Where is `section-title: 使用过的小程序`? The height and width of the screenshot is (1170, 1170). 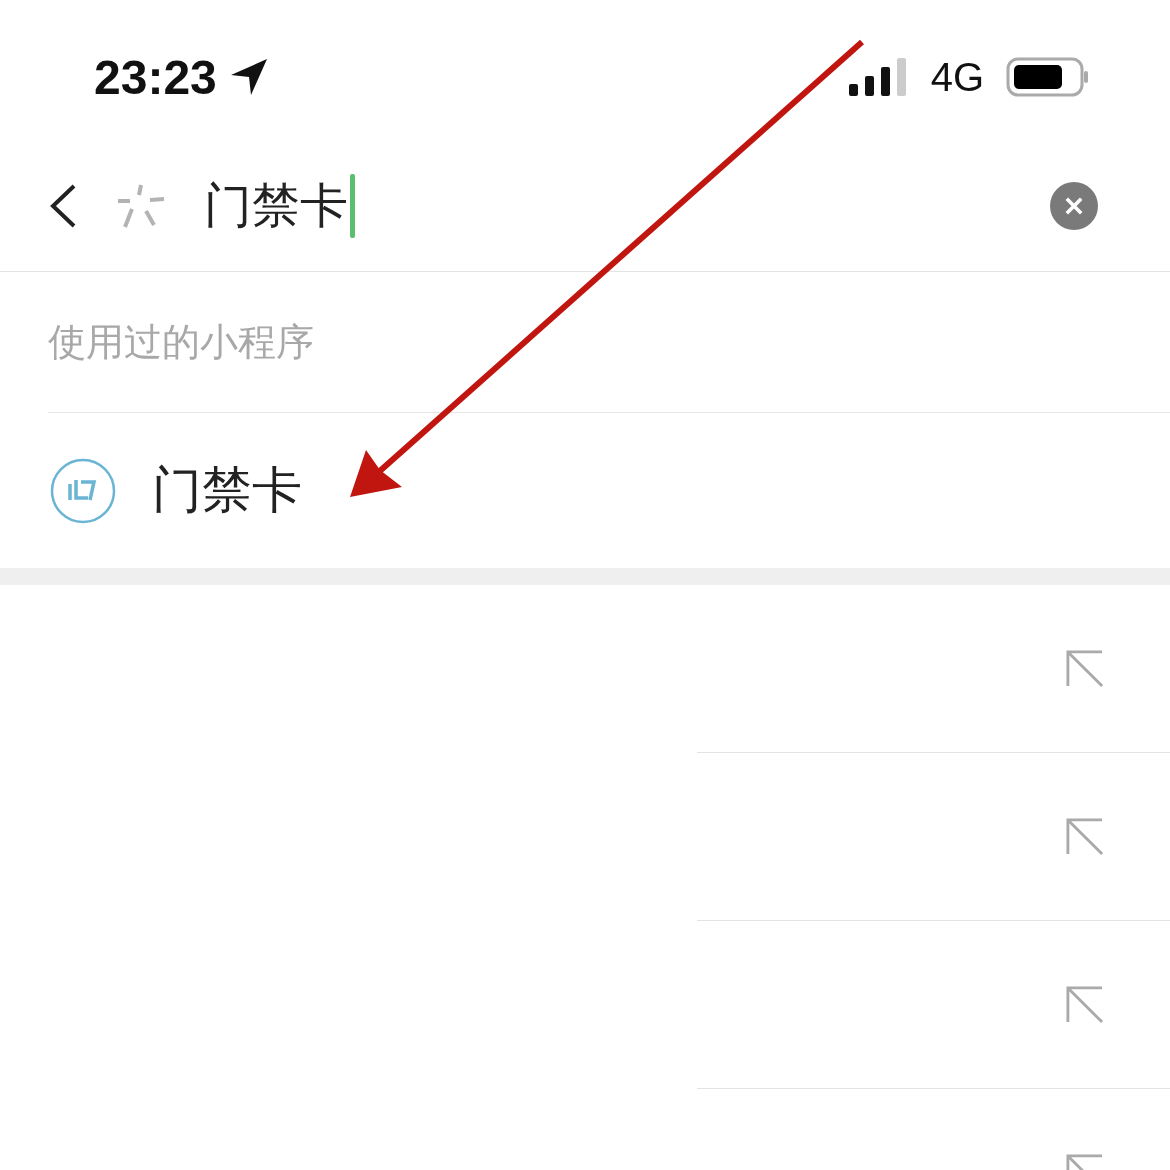 section-title: 使用过的小程序 is located at coordinates (609, 342).